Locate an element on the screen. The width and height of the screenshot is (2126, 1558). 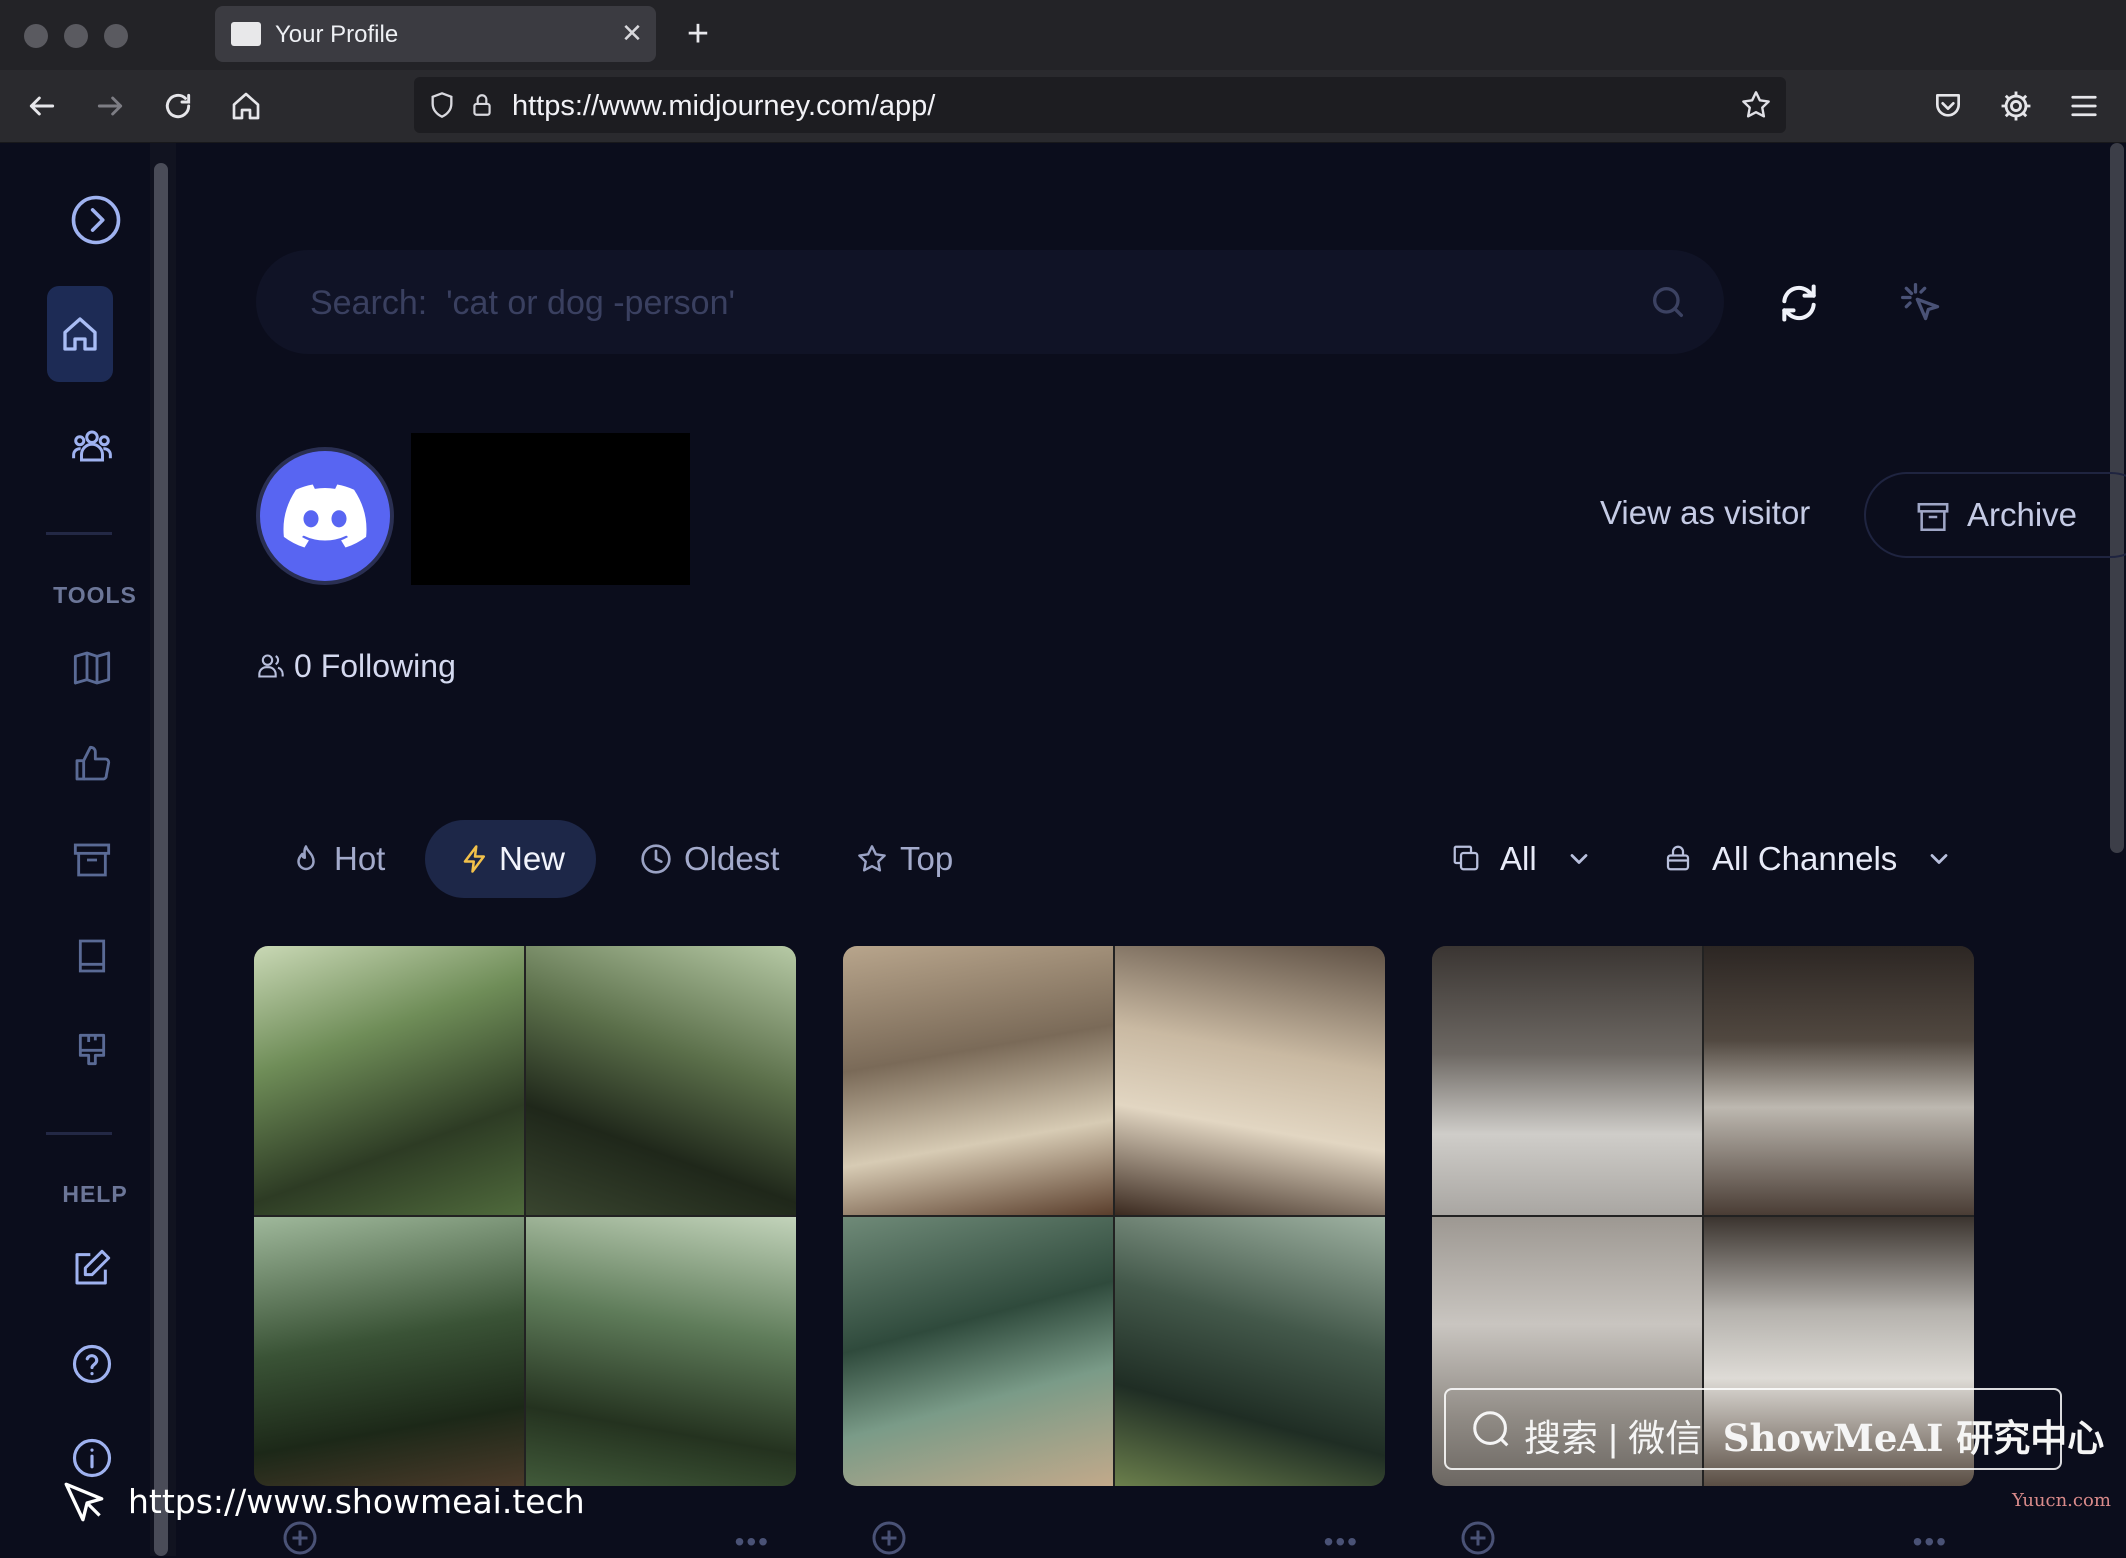
community-icon is located at coordinates (92, 446).